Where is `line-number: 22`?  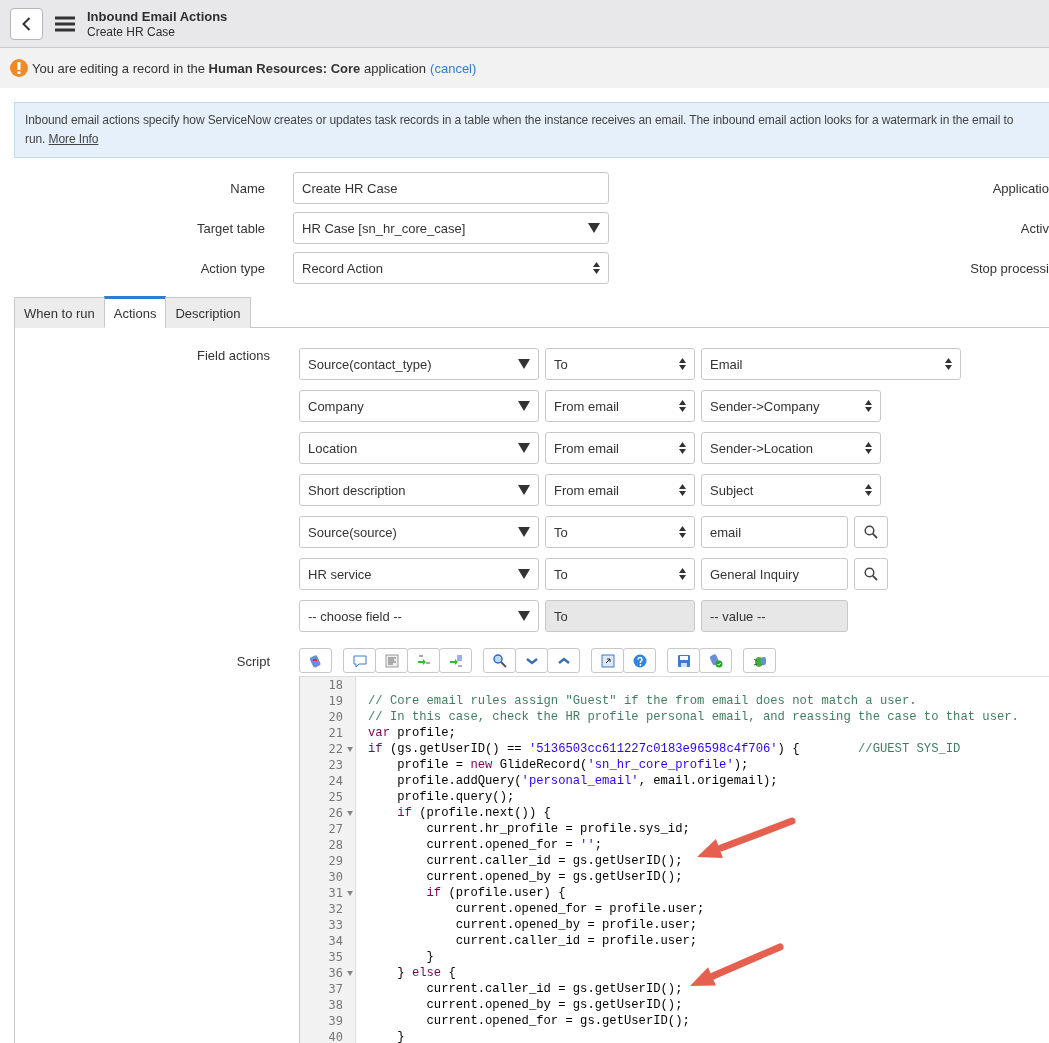 line-number: 22 is located at coordinates (327, 749).